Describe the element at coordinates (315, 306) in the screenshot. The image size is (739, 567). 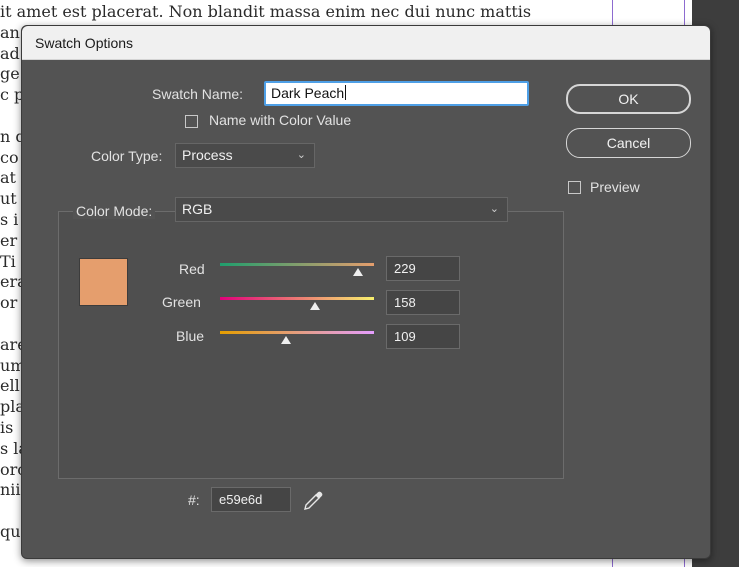
I see `green-slider-thumb` at that location.